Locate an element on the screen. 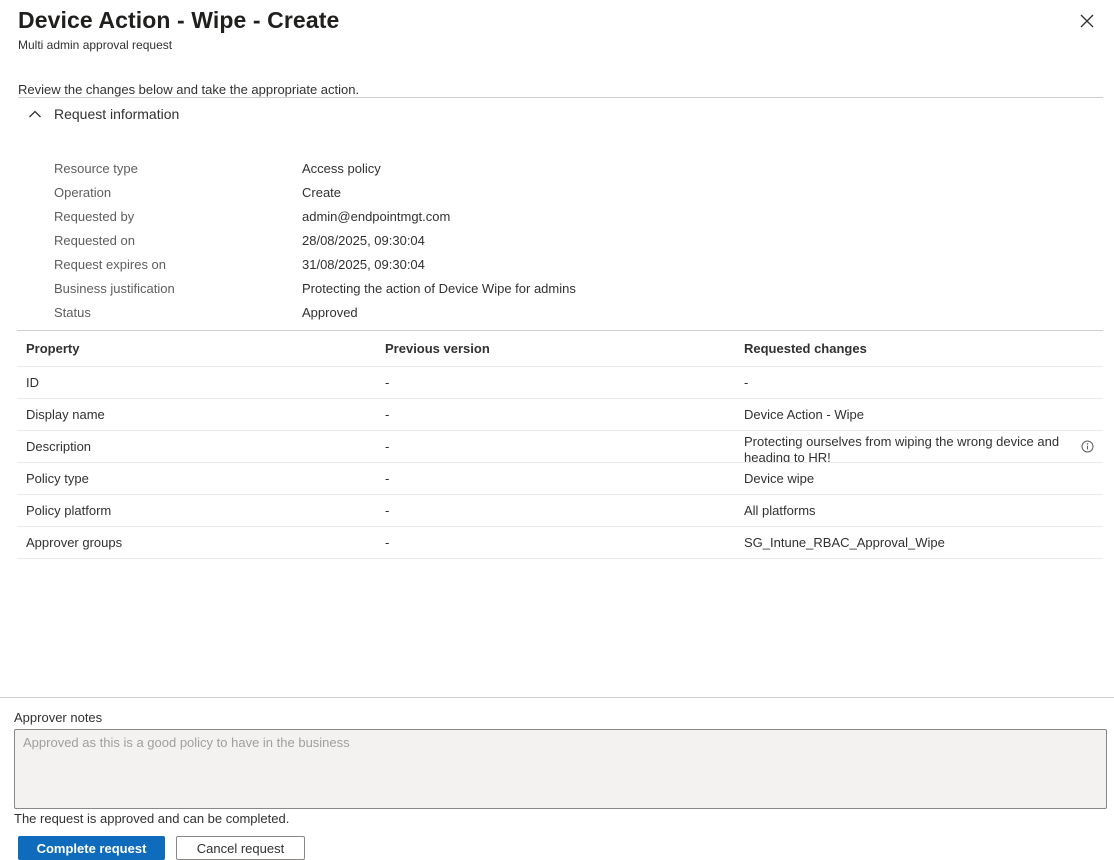  cell-property: ID is located at coordinates (32, 382).